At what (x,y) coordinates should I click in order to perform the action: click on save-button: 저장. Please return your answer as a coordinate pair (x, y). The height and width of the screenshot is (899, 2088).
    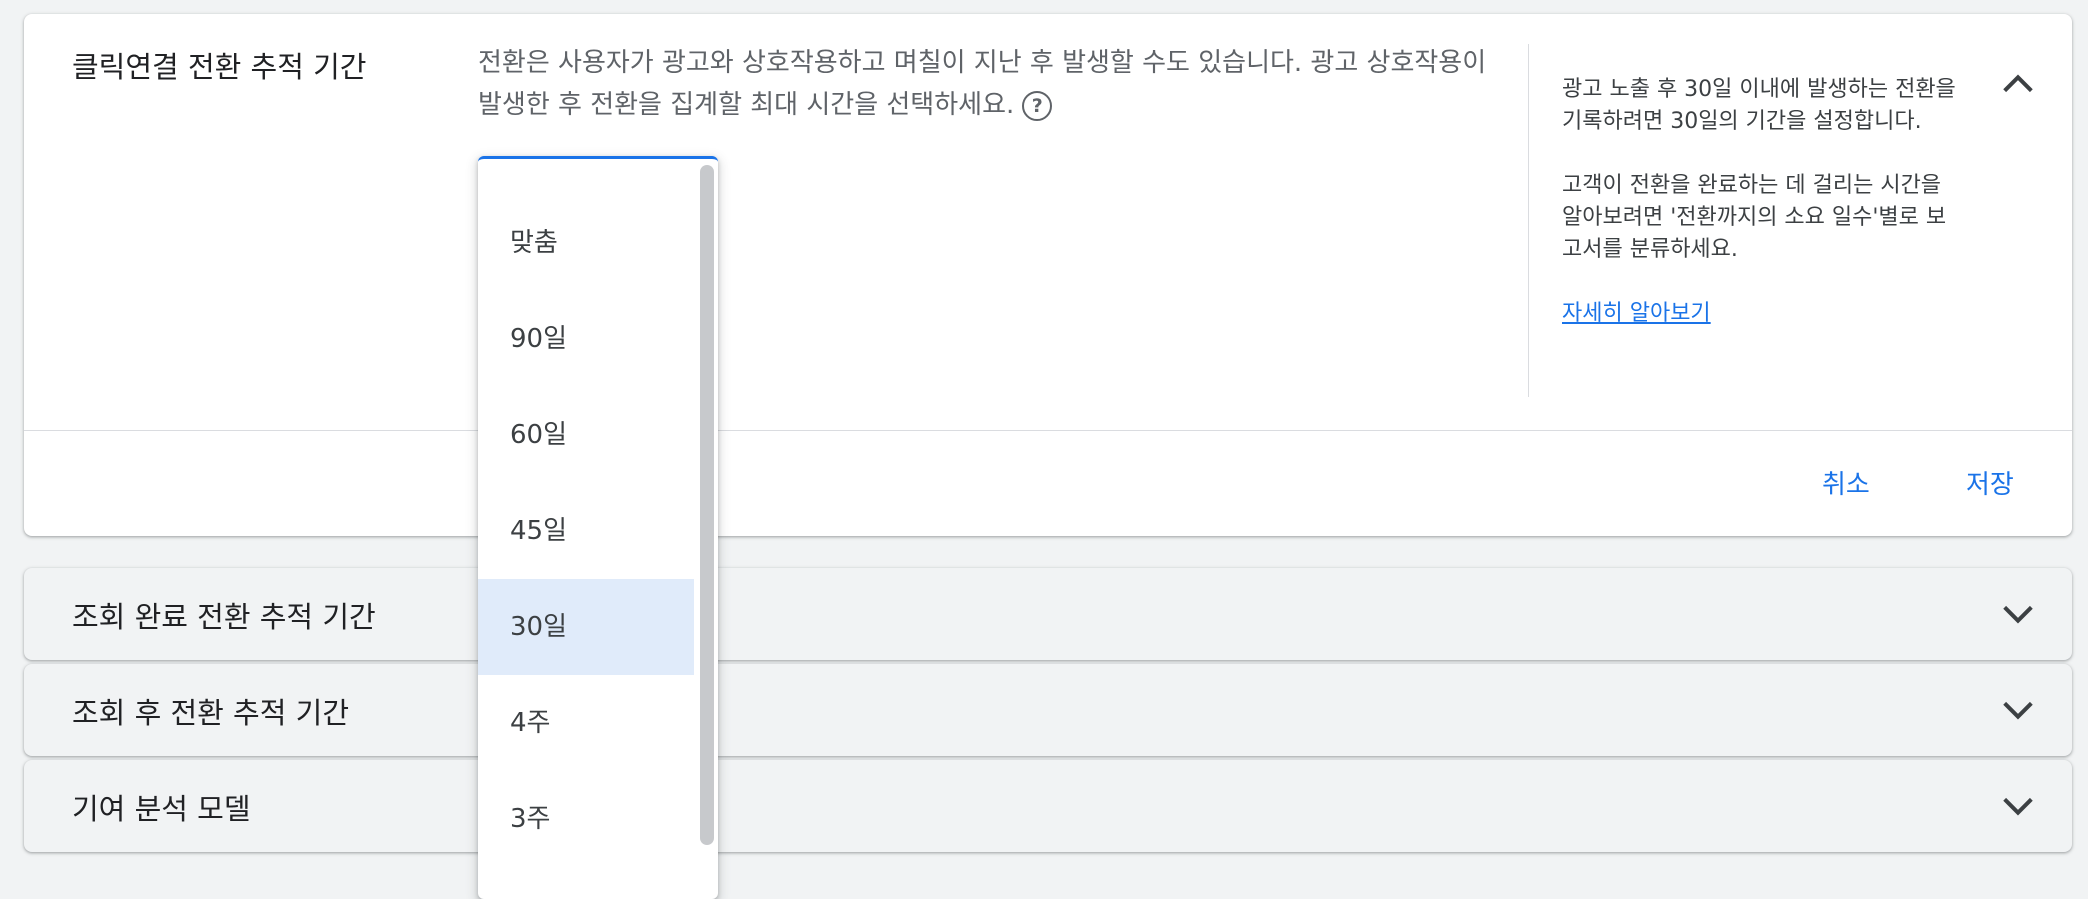
    Looking at the image, I should click on (1990, 482).